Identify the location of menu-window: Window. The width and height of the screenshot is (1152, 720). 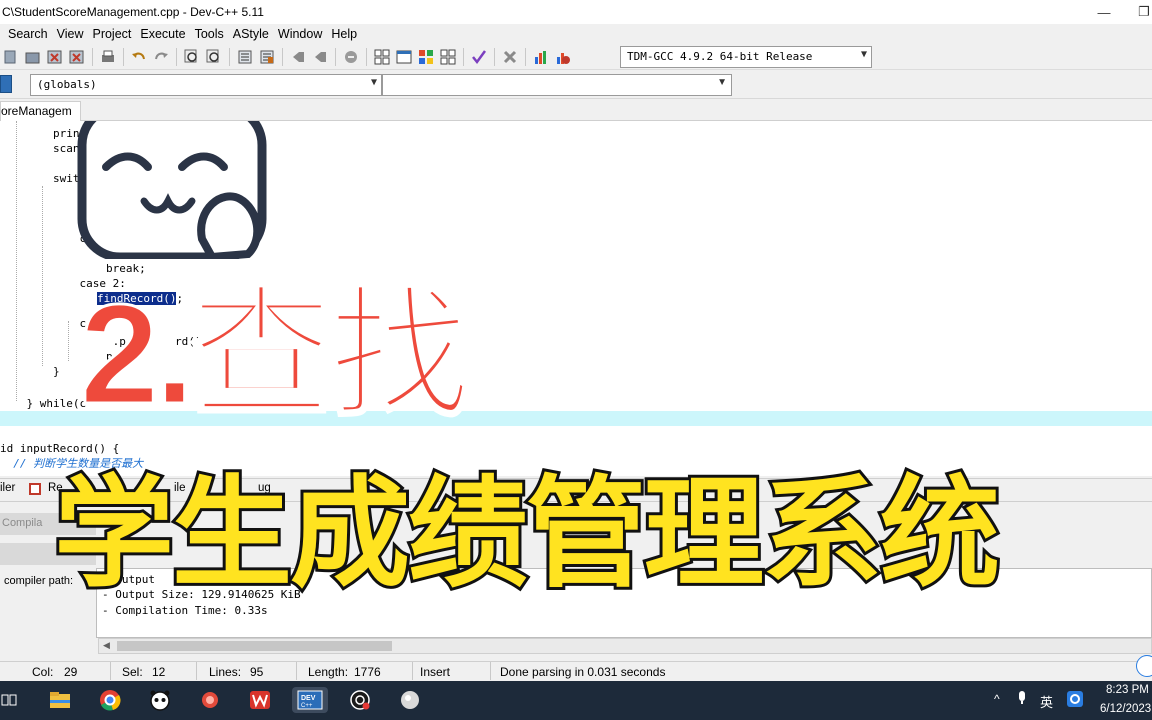
(300, 34).